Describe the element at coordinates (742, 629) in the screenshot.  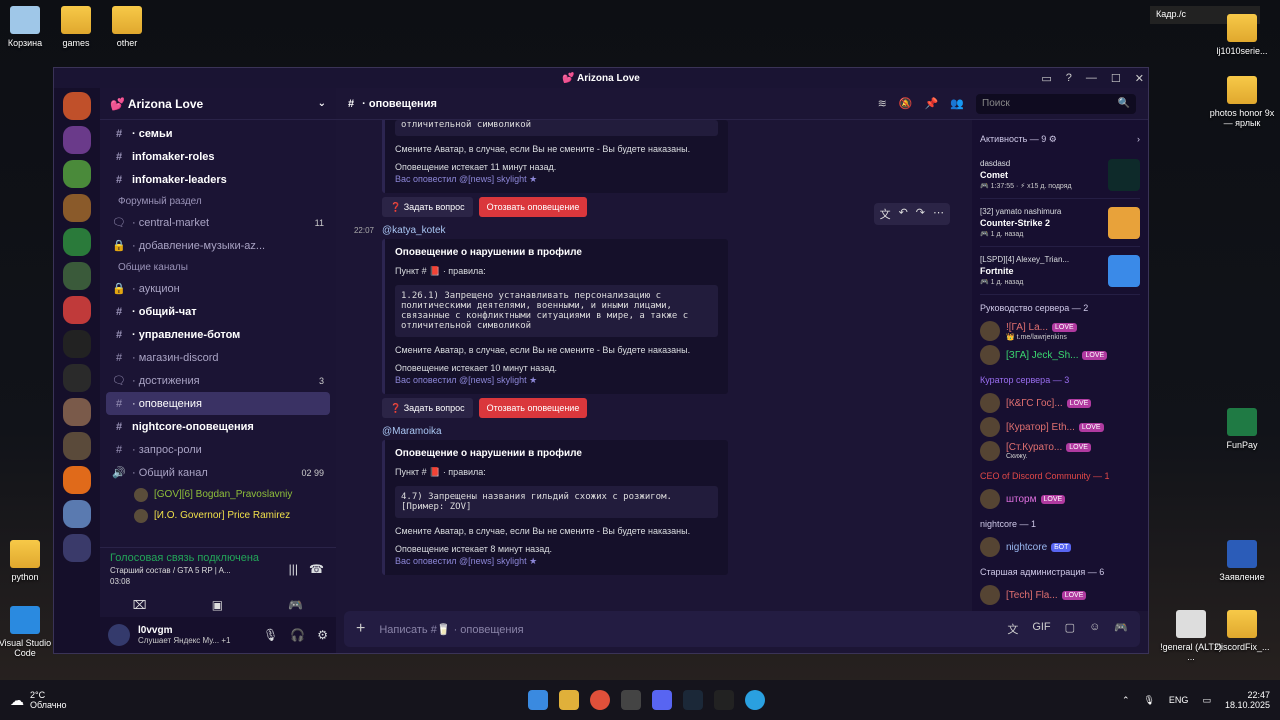
I see `message-composer: + Написать #🥛 · оповещения 文 GIF ▢ ☺ 🎮` at that location.